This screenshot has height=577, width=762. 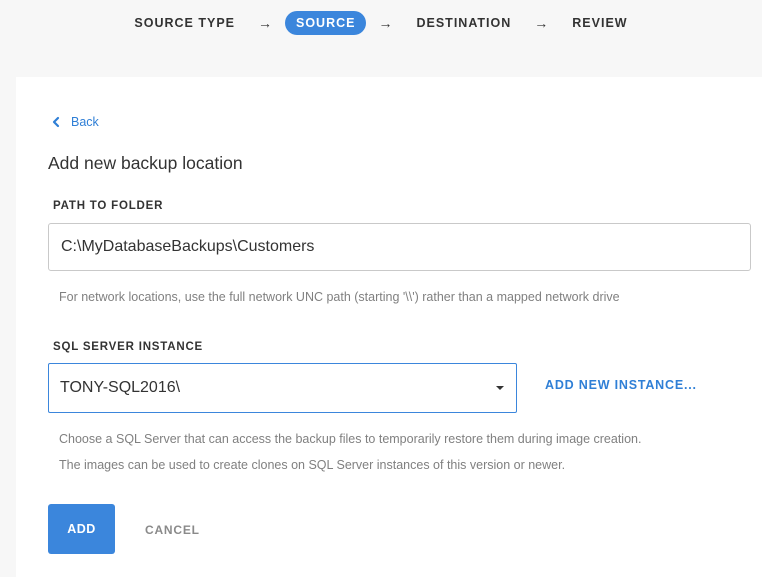 I want to click on back-link: Back, so click(x=74, y=122).